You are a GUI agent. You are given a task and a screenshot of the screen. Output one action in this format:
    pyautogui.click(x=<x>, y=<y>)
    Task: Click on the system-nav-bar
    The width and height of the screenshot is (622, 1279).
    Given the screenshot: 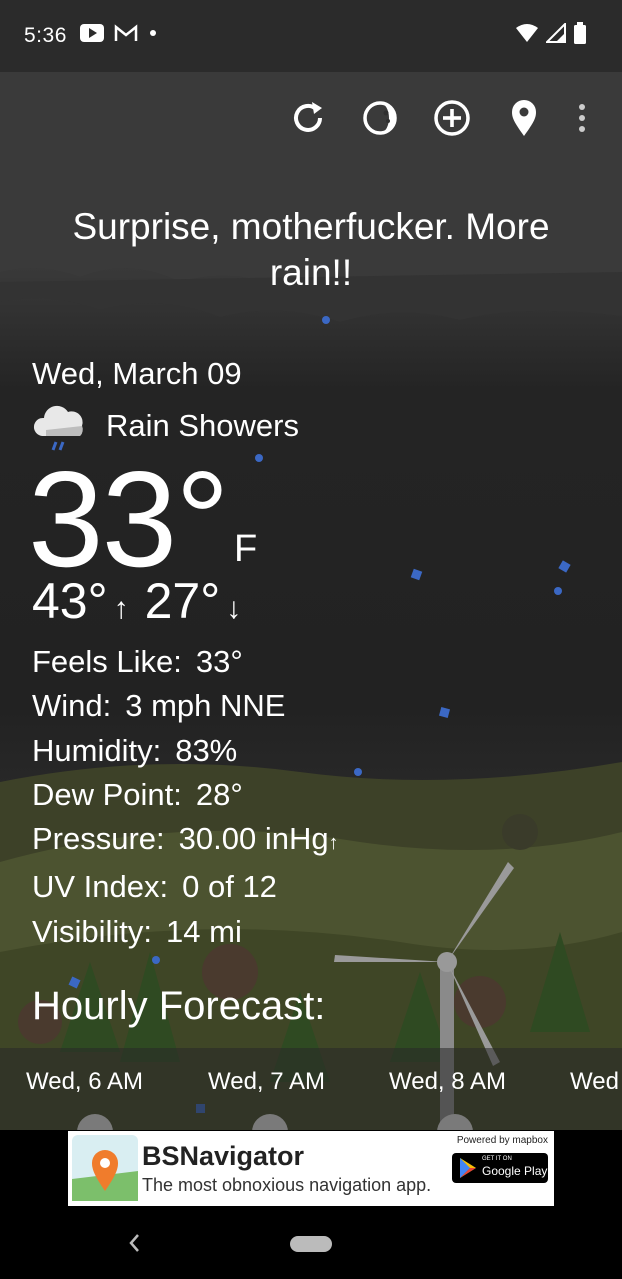 What is the action you would take?
    pyautogui.click(x=311, y=1244)
    